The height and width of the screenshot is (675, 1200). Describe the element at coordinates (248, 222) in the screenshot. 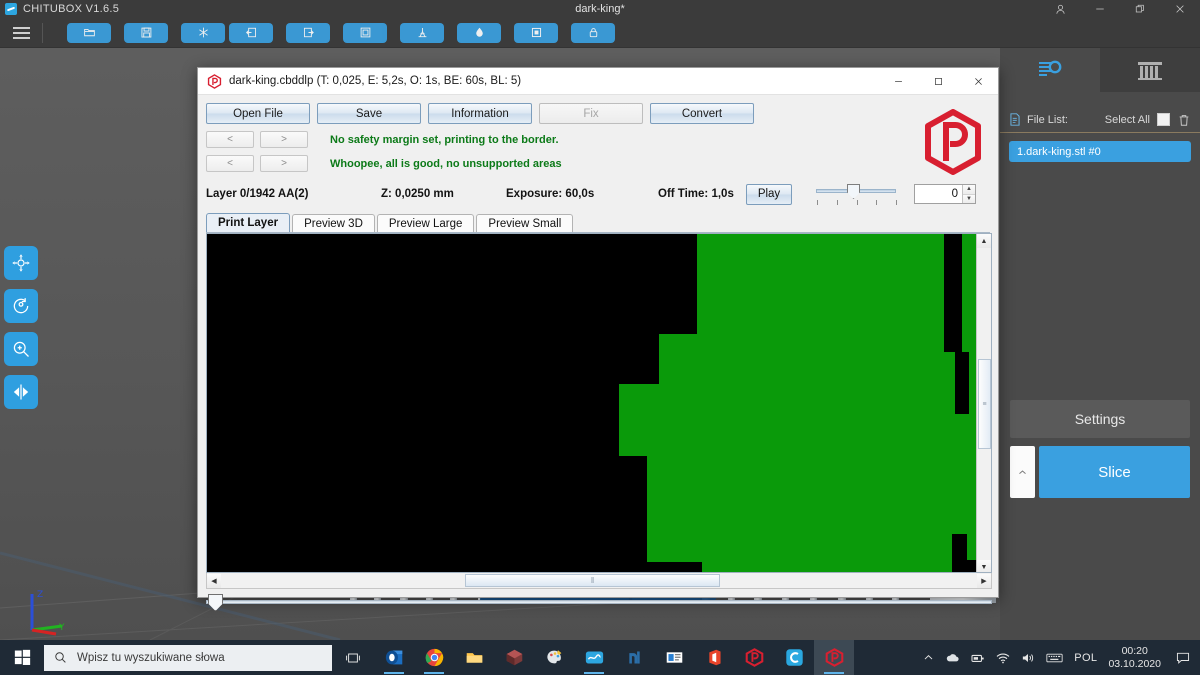

I see `tab-print-layer: Print Layer` at that location.